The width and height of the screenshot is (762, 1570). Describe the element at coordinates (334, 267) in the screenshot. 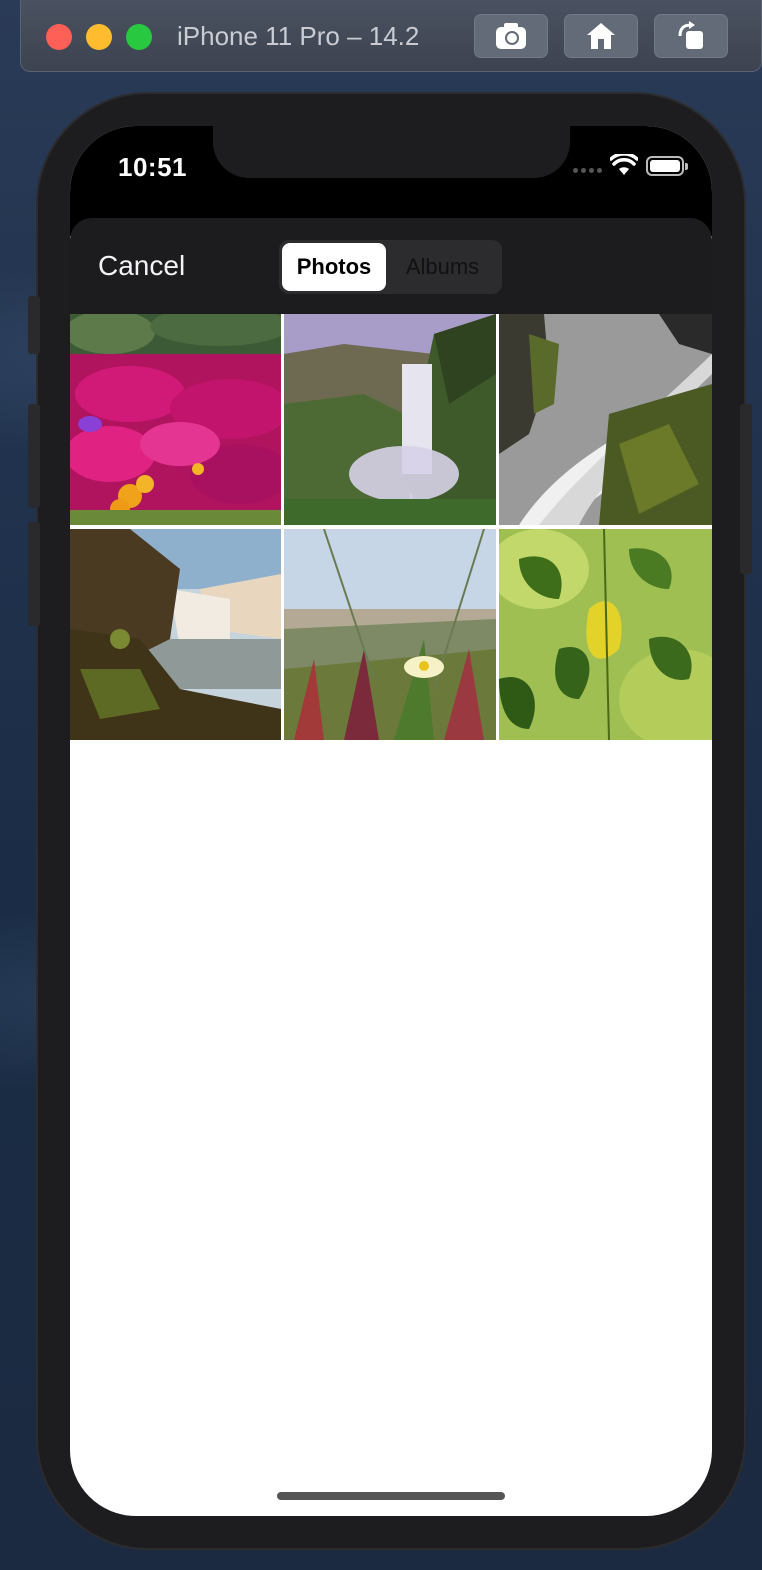

I see `tab-photos: Photos` at that location.